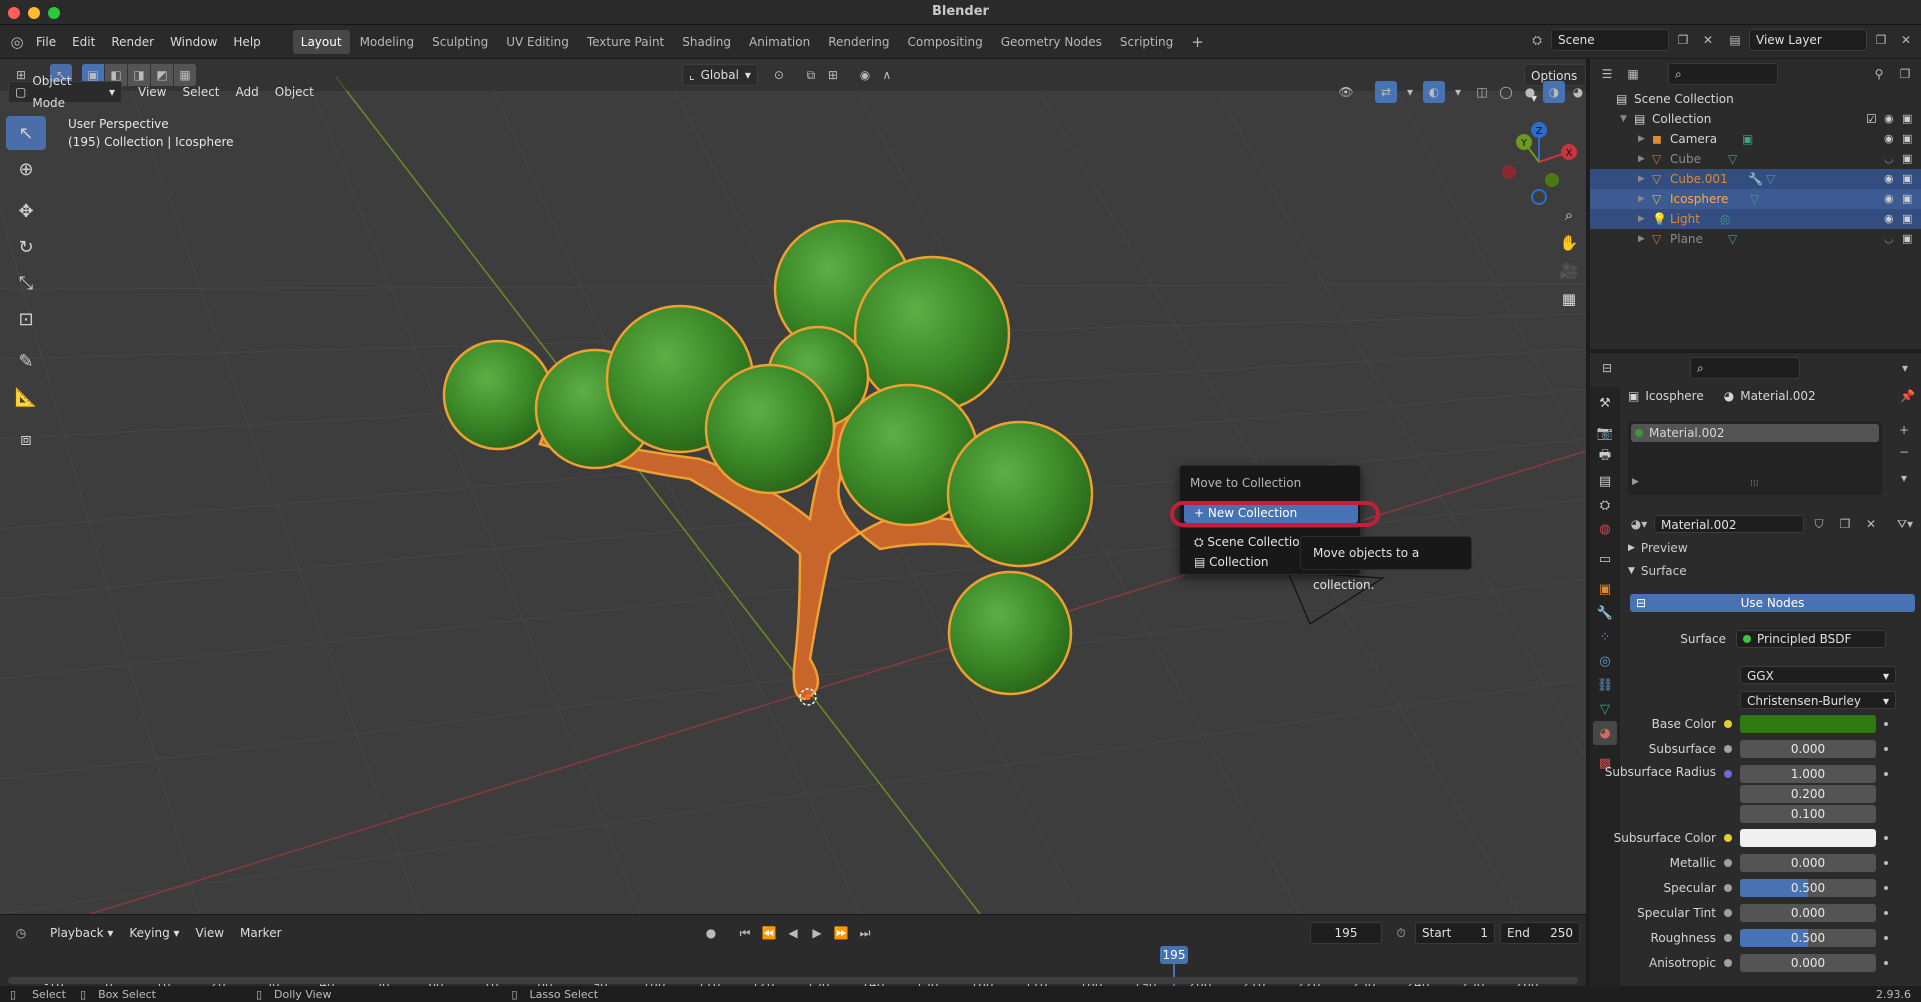 The height and width of the screenshot is (1002, 1921). I want to click on viewport-menu-view: View, so click(152, 92).